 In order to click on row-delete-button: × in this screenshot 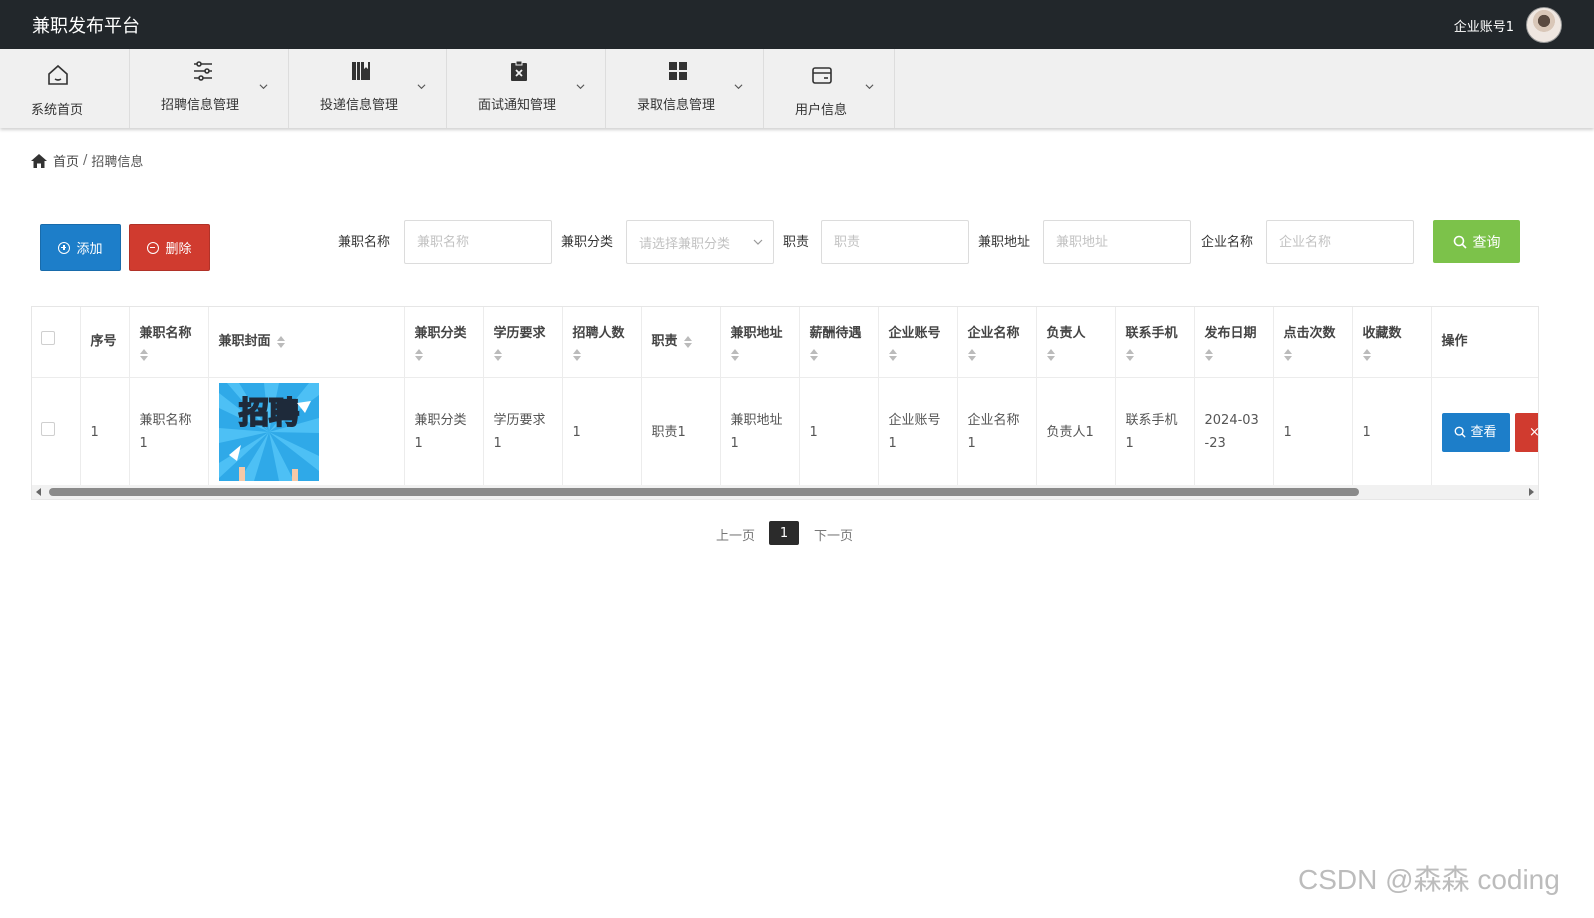, I will do `click(1526, 432)`.